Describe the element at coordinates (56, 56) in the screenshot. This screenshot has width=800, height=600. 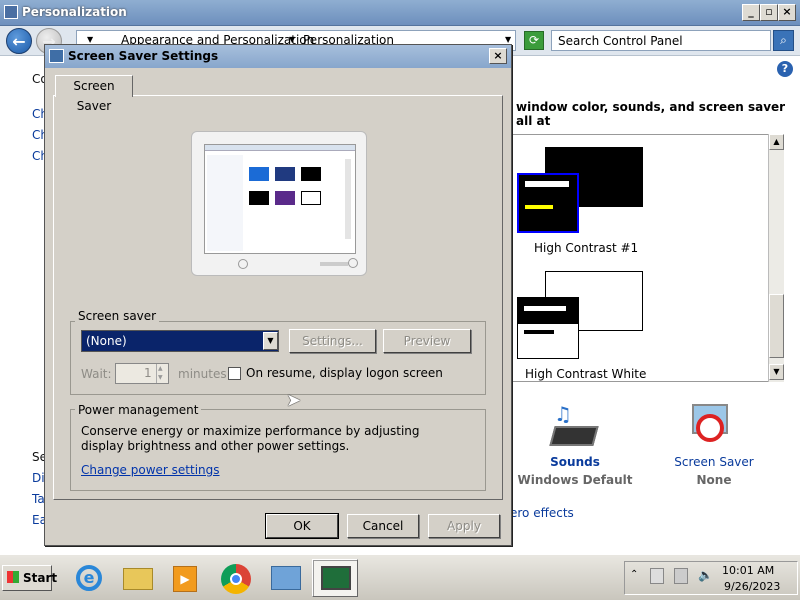
I see `screen-saver-app-icon` at that location.